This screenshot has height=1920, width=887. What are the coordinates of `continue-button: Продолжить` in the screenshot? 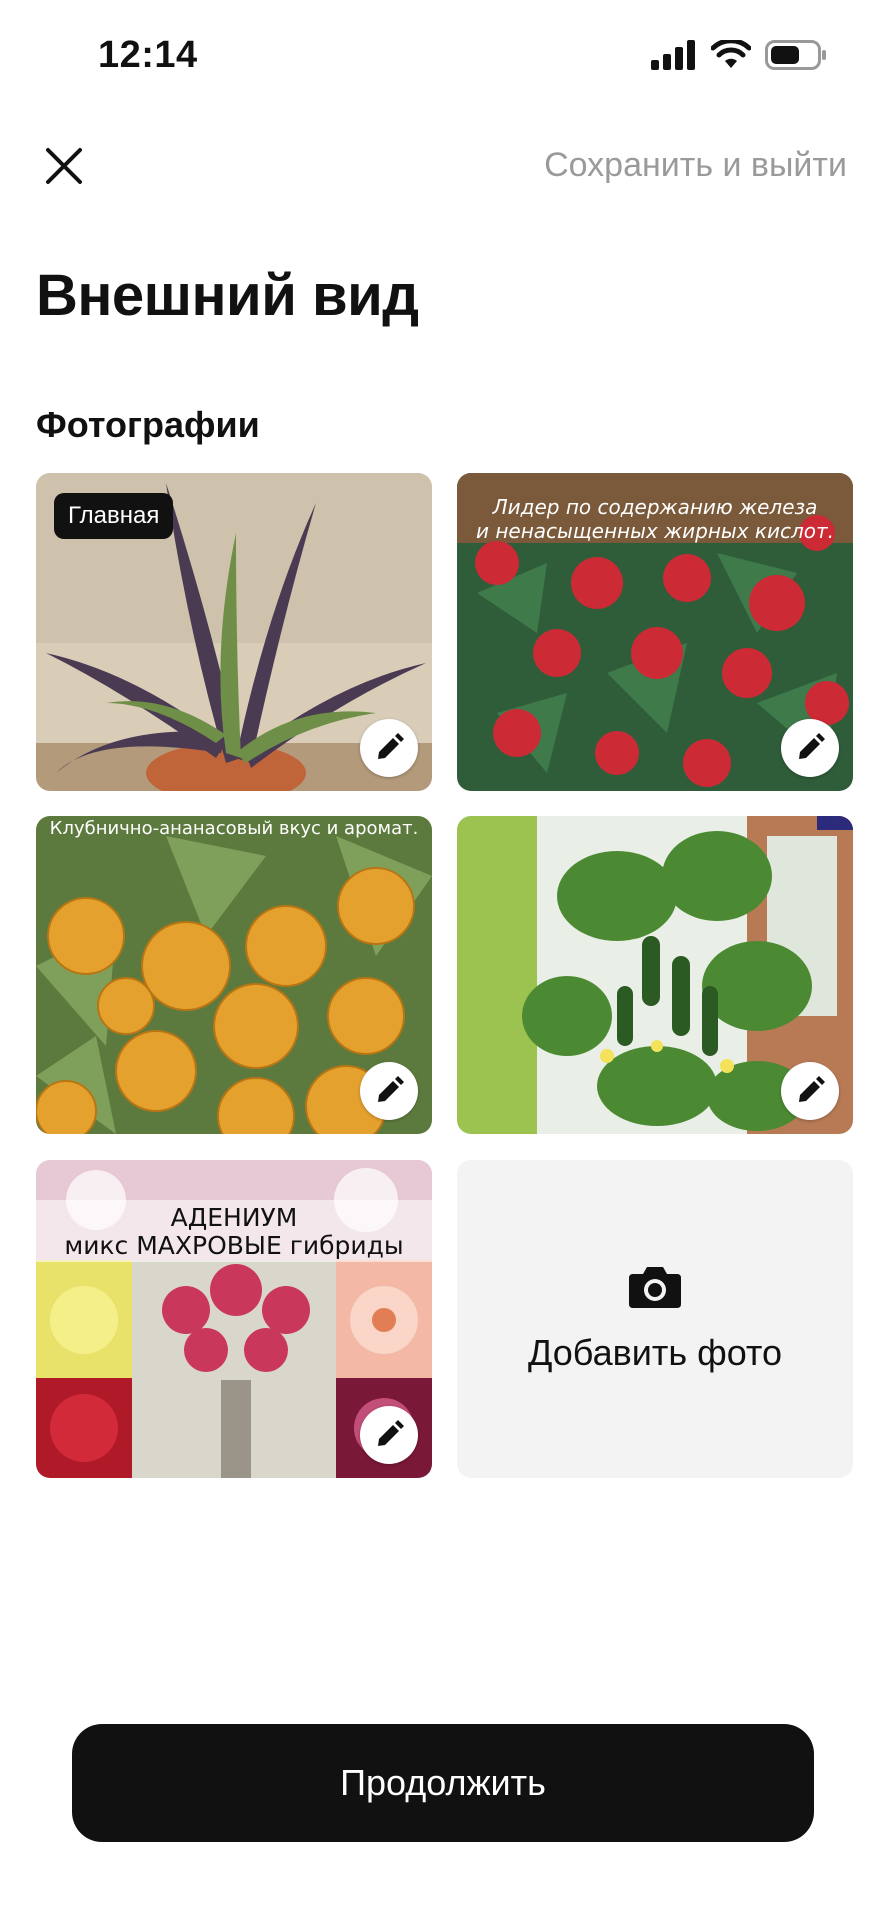 It's located at (443, 1783).